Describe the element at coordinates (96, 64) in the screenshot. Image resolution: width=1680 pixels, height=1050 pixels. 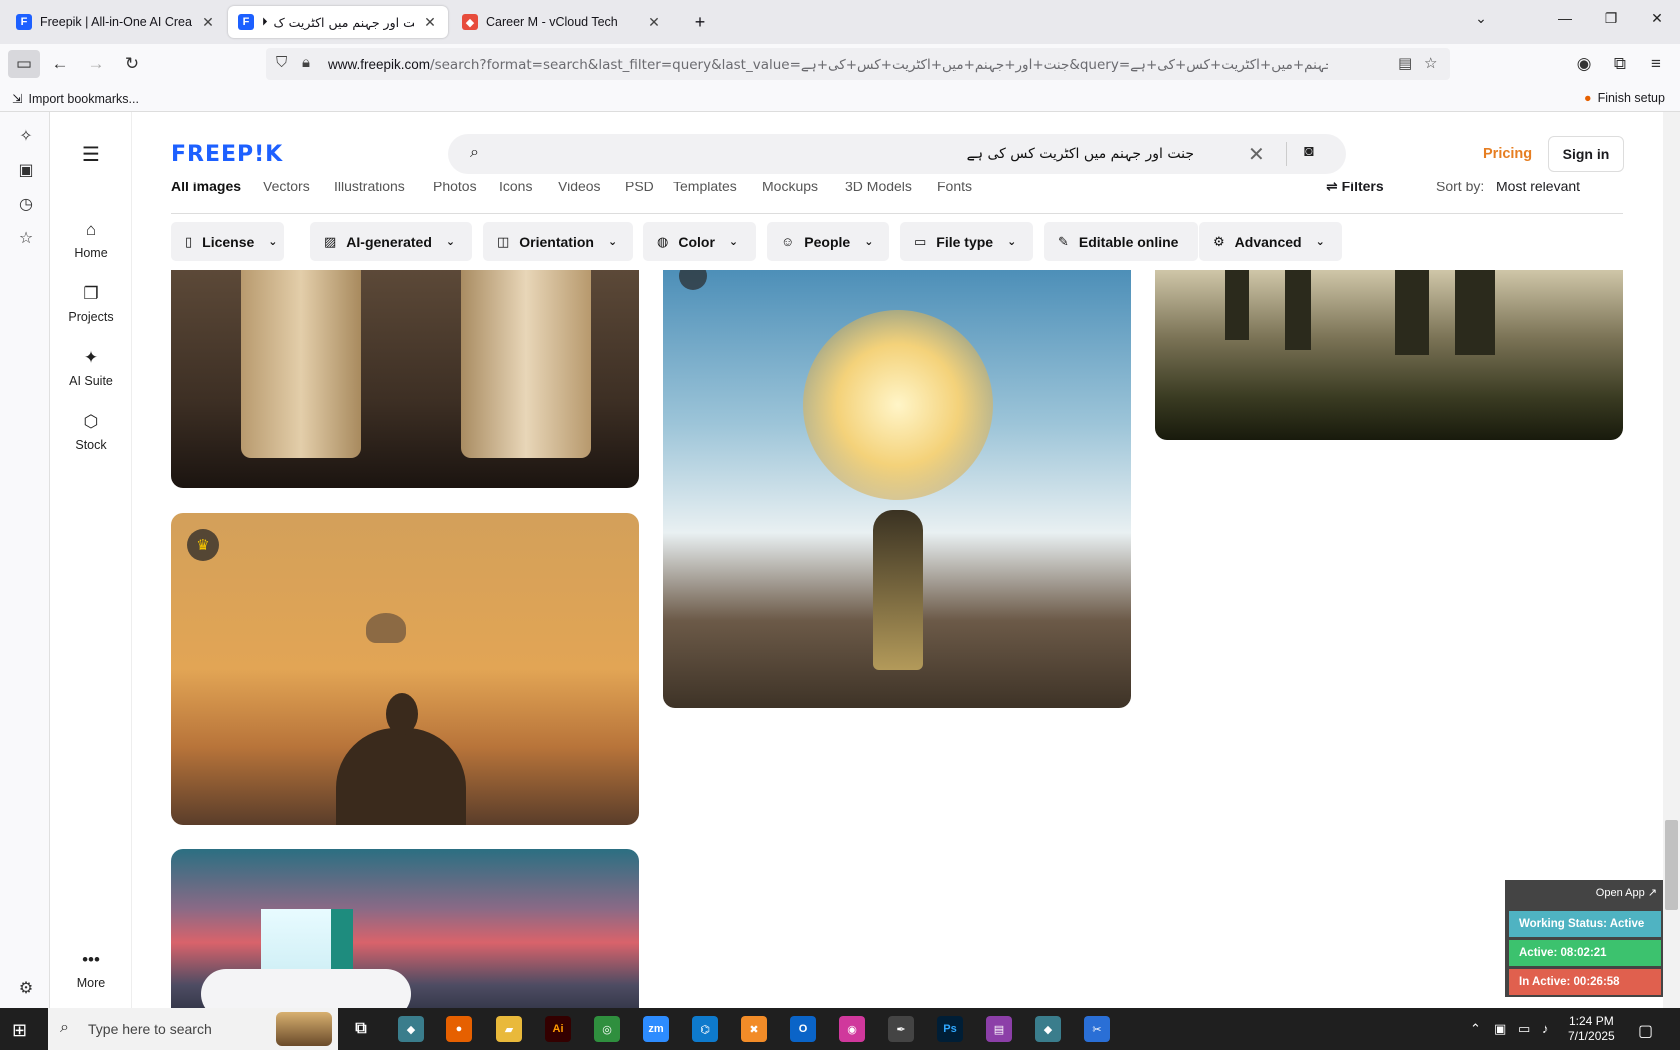
I see `forward-icon: →` at that location.